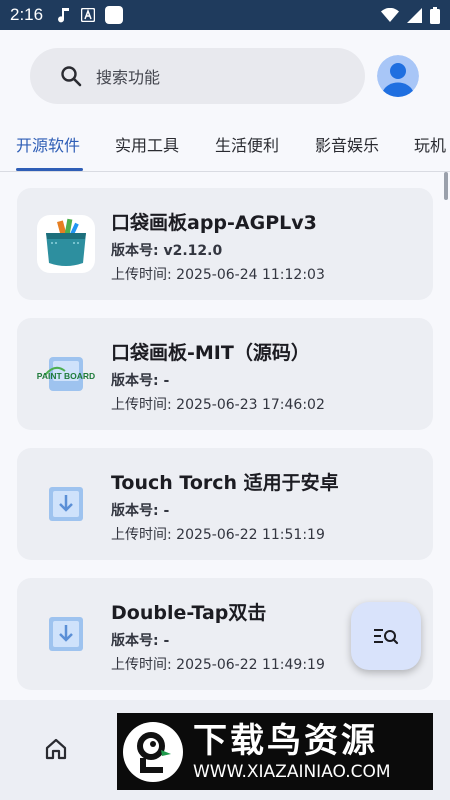  What do you see at coordinates (250, 665) in the screenshot?
I see `upload-time-value: 2025-06-22 11:49:19` at bounding box center [250, 665].